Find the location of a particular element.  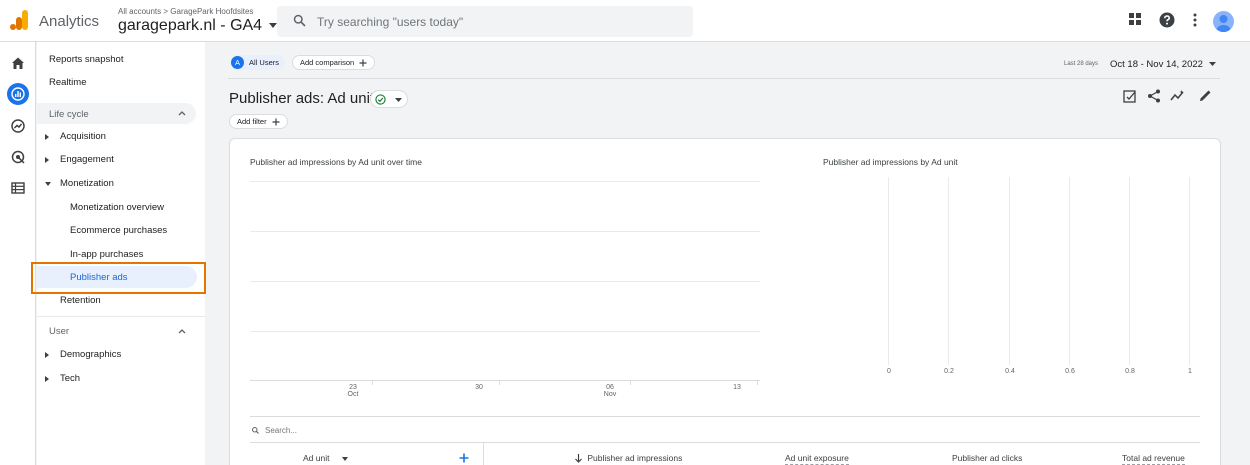

add-filter-button: Add filter is located at coordinates (258, 121).